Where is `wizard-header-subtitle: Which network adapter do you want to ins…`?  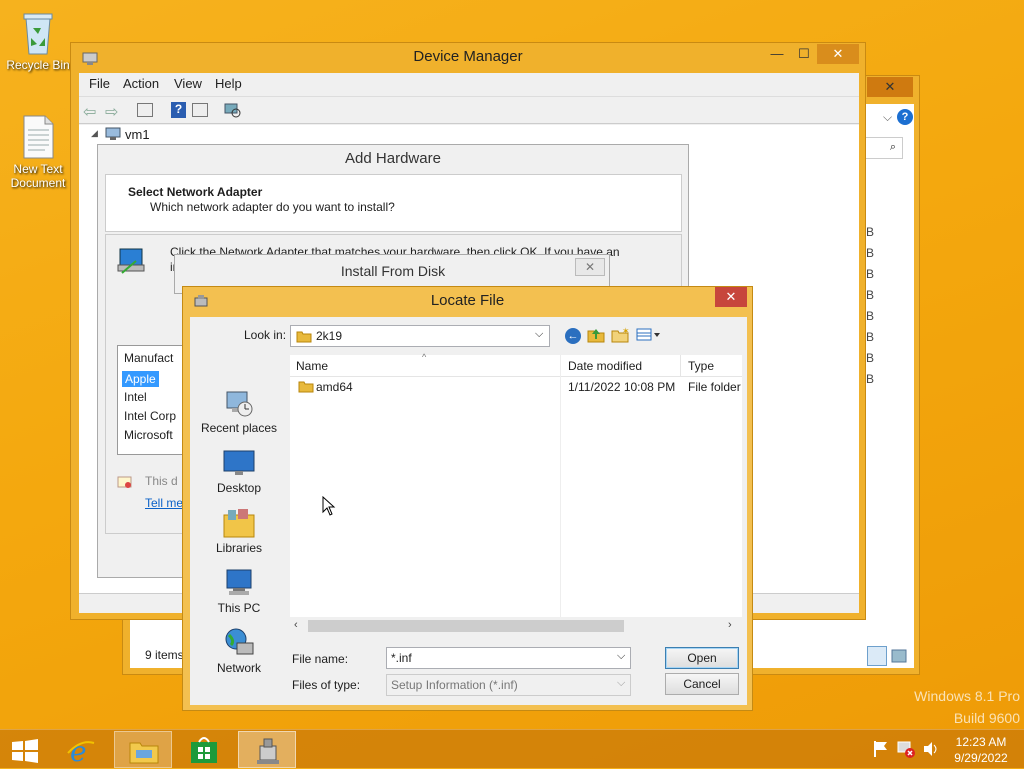 wizard-header-subtitle: Which network adapter do you want to ins… is located at coordinates (272, 207).